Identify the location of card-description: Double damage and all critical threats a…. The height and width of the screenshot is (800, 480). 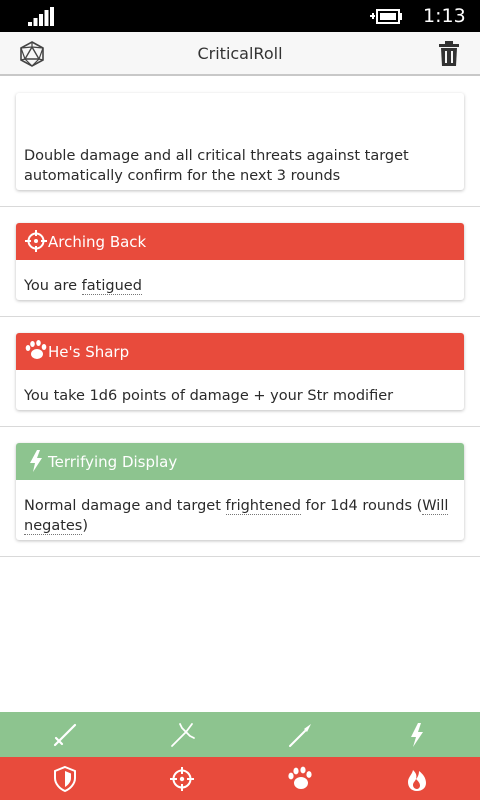
(240, 161).